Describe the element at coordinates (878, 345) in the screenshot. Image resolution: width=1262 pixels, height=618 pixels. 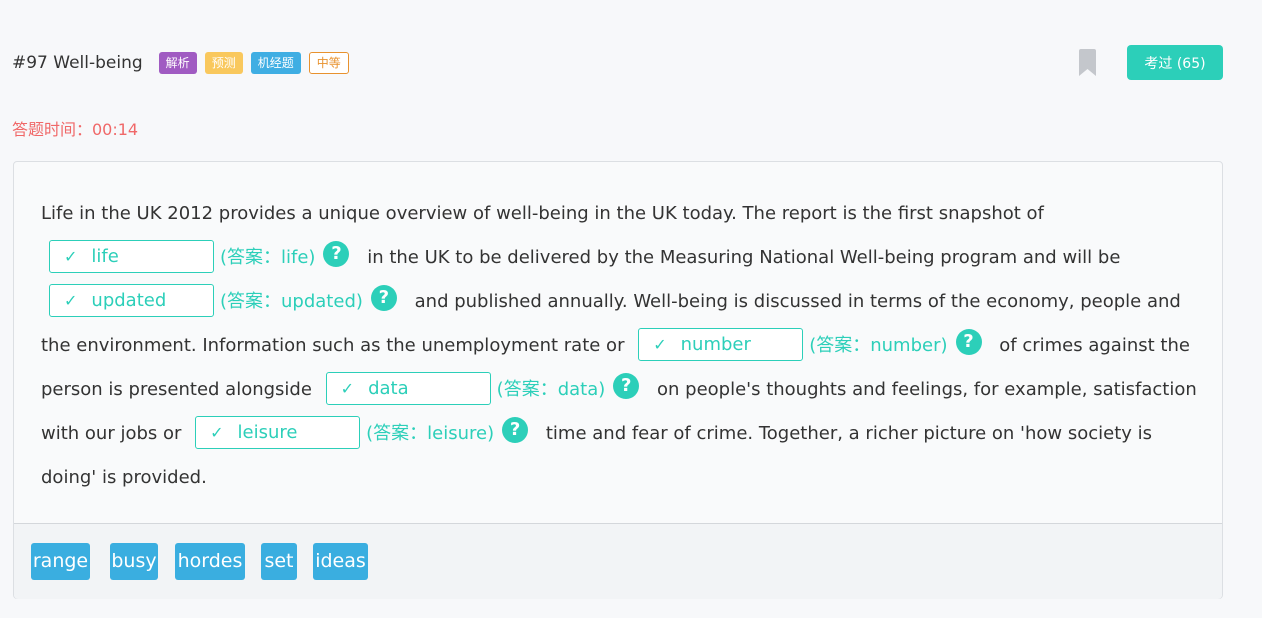
I see `answer-hint: (答案：number)` at that location.